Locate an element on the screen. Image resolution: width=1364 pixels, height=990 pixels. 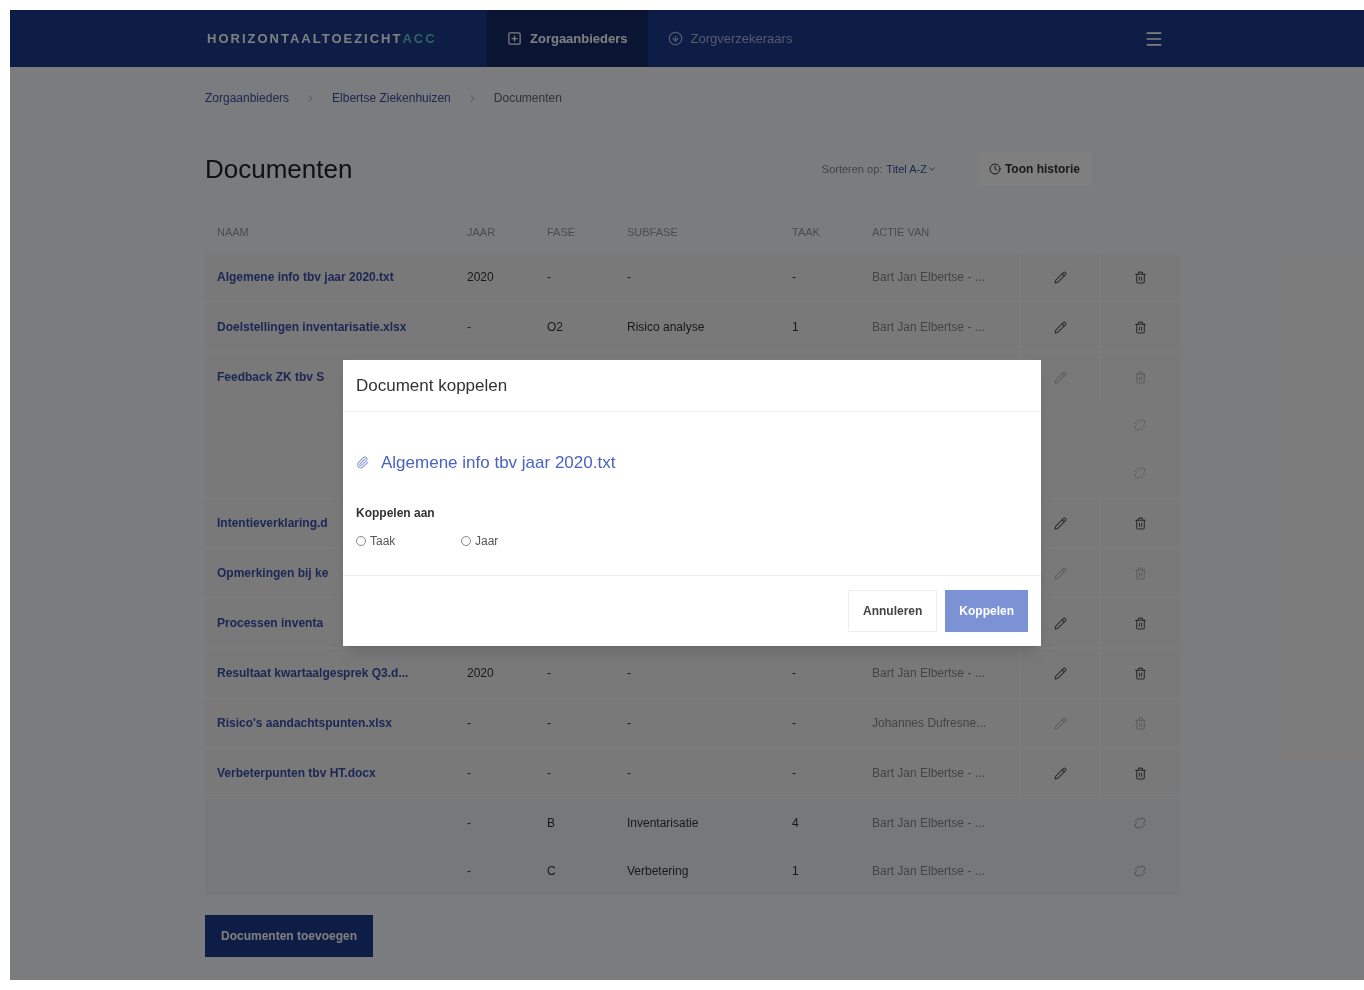
add-documents-button: Documenten toevoegen is located at coordinates (289, 936).